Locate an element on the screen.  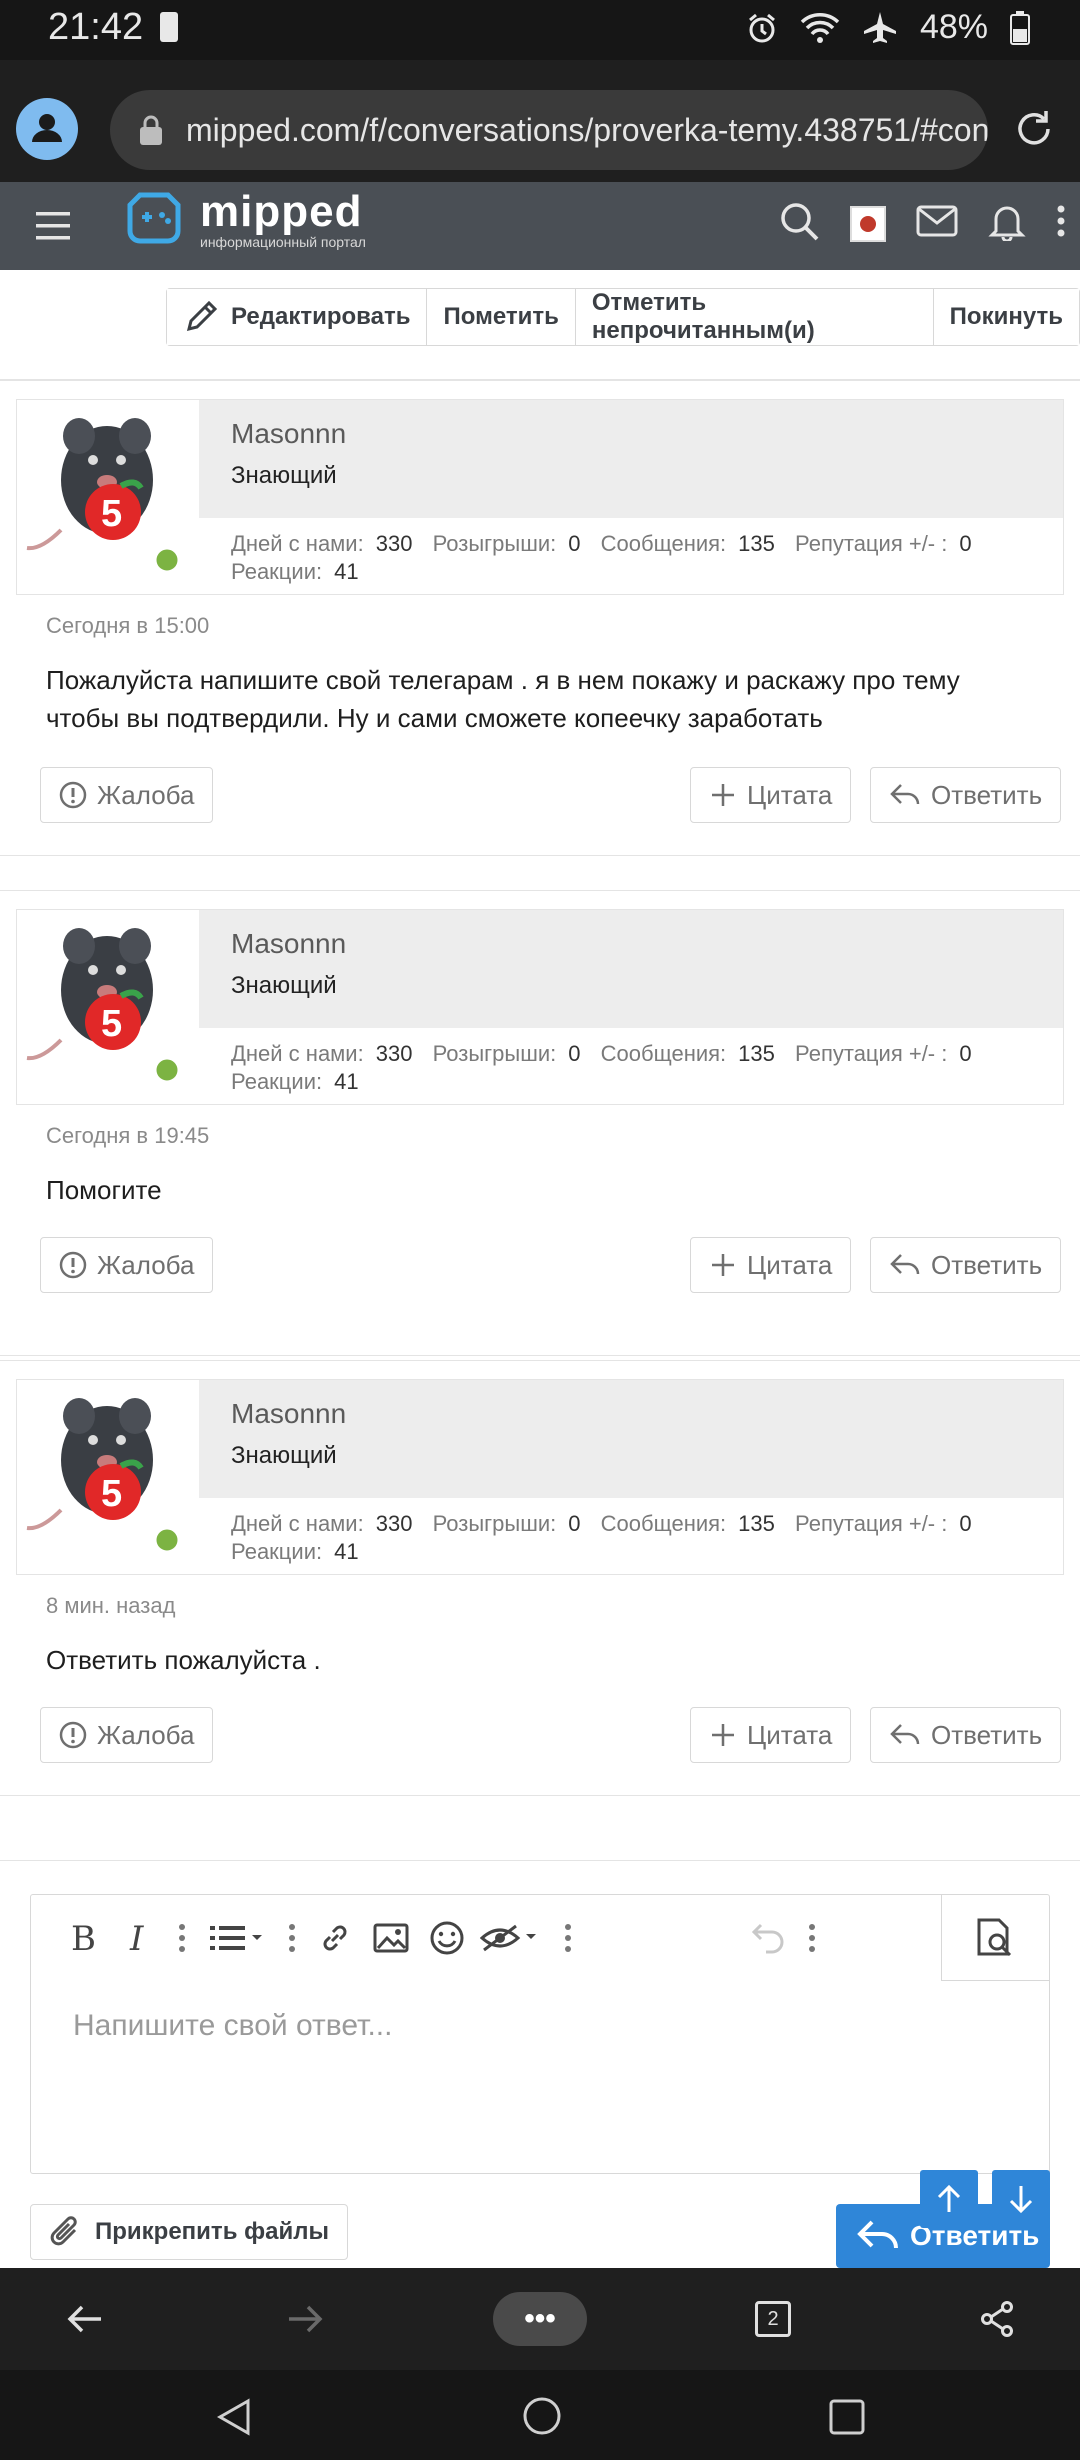
more-insert-options-icon is located at coordinates (568, 1938).